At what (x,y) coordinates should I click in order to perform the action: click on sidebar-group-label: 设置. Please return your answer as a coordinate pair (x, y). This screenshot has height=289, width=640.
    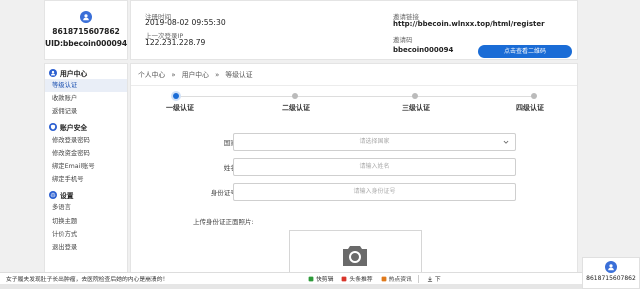
    Looking at the image, I should click on (67, 195).